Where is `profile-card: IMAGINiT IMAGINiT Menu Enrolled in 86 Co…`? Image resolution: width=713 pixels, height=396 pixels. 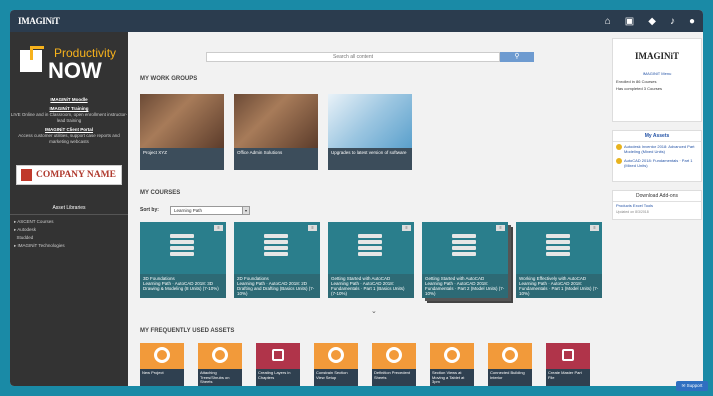 profile-card: IMAGINiT IMAGINiT Menu Enrolled in 86 Co… is located at coordinates (657, 80).